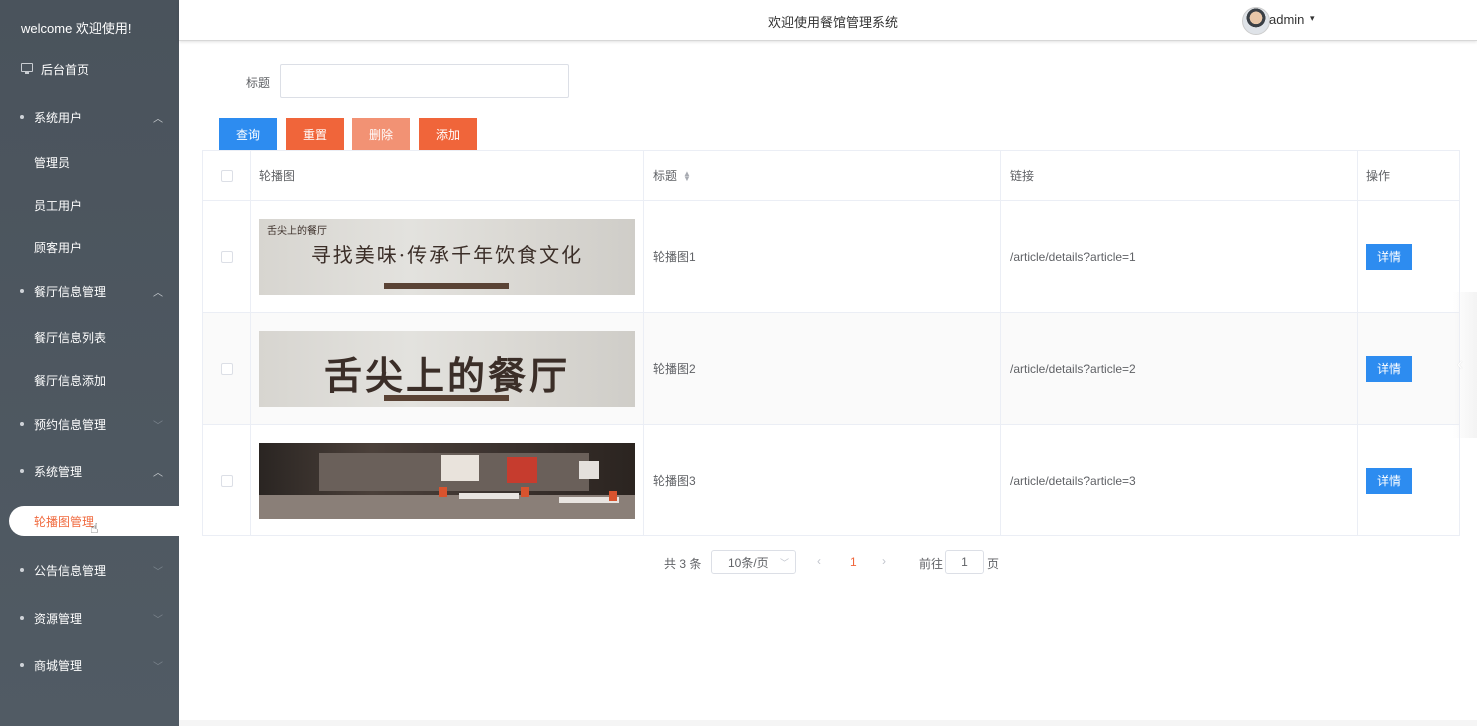 The width and height of the screenshot is (1477, 726). What do you see at coordinates (58, 205) in the screenshot?
I see `sidebar-item-label: 员工用户` at bounding box center [58, 205].